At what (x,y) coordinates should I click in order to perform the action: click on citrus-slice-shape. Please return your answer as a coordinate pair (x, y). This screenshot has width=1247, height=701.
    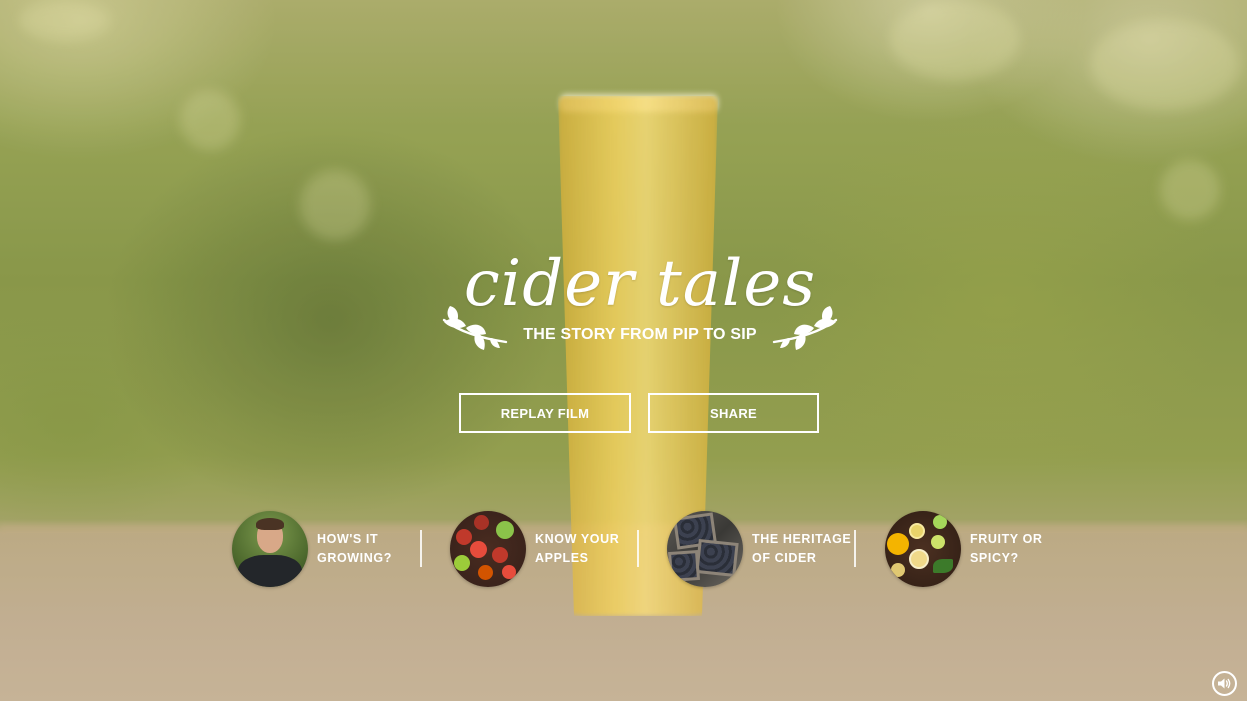
    Looking at the image, I should click on (919, 559).